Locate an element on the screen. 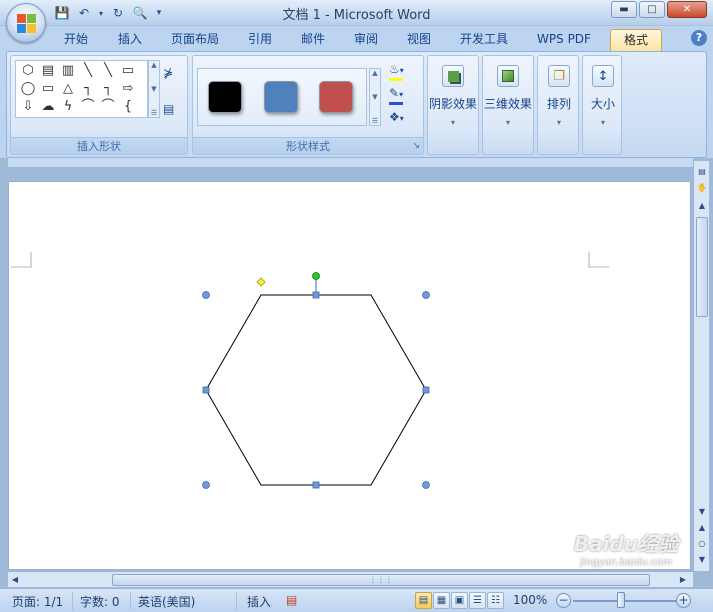 The image size is (713, 612). arrange-button: ❐ 排列 ▾ is located at coordinates (559, 98).